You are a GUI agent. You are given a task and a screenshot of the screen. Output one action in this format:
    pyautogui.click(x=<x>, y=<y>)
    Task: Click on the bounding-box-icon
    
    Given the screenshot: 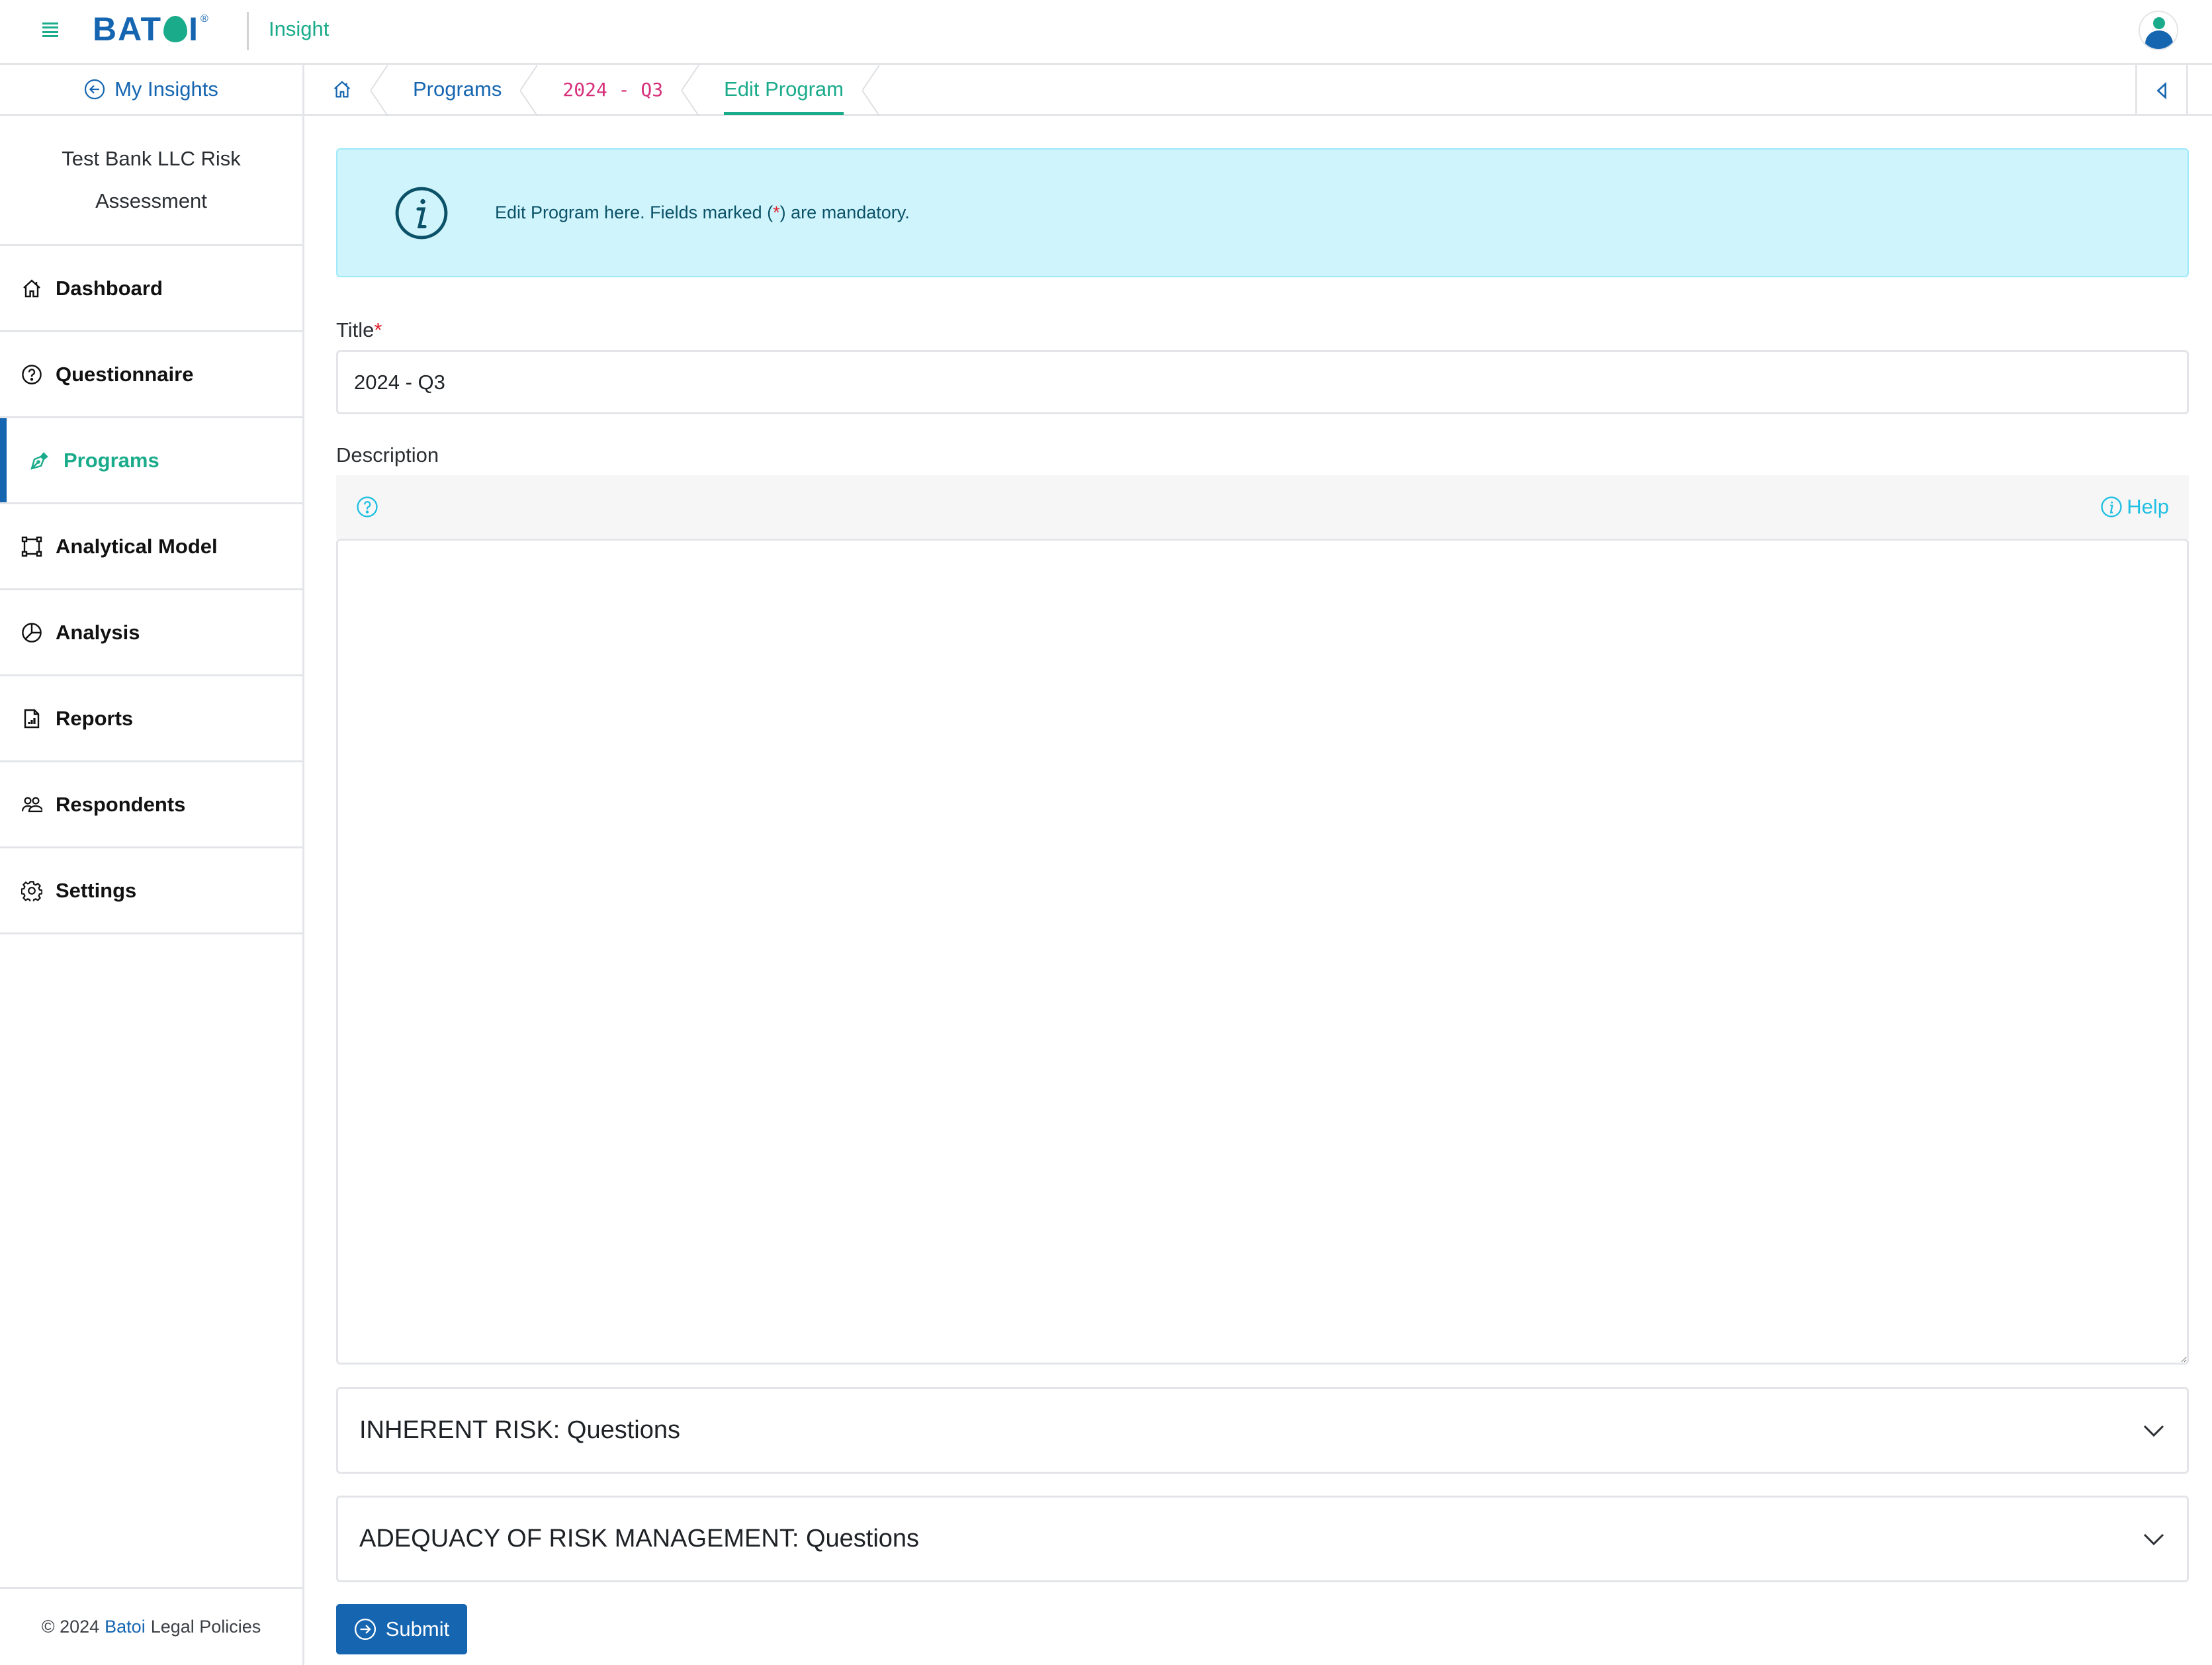 What is the action you would take?
    pyautogui.click(x=32, y=546)
    